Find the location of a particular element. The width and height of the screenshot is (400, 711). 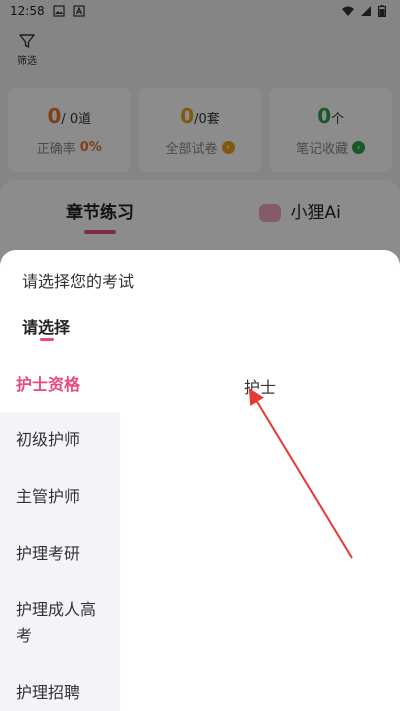

category-item-supervisor-nurse: 主管护师 is located at coordinates (60, 497).